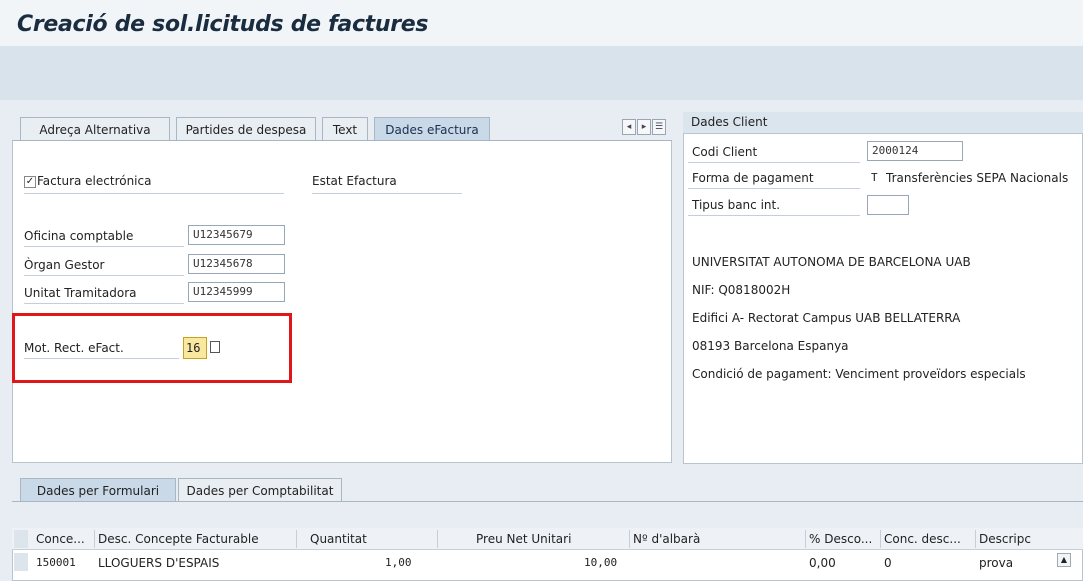  Describe the element at coordinates (822, 563) in the screenshot. I see `table-cell: 0,00` at that location.